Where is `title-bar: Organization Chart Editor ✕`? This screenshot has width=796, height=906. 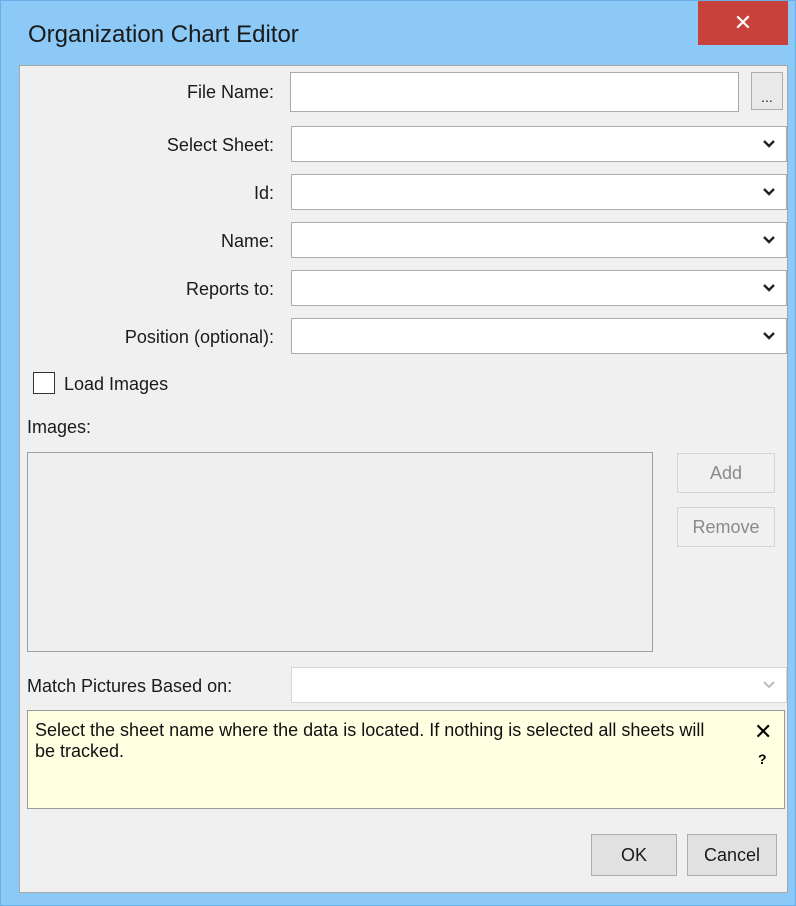
title-bar: Organization Chart Editor ✕ is located at coordinates (398, 33).